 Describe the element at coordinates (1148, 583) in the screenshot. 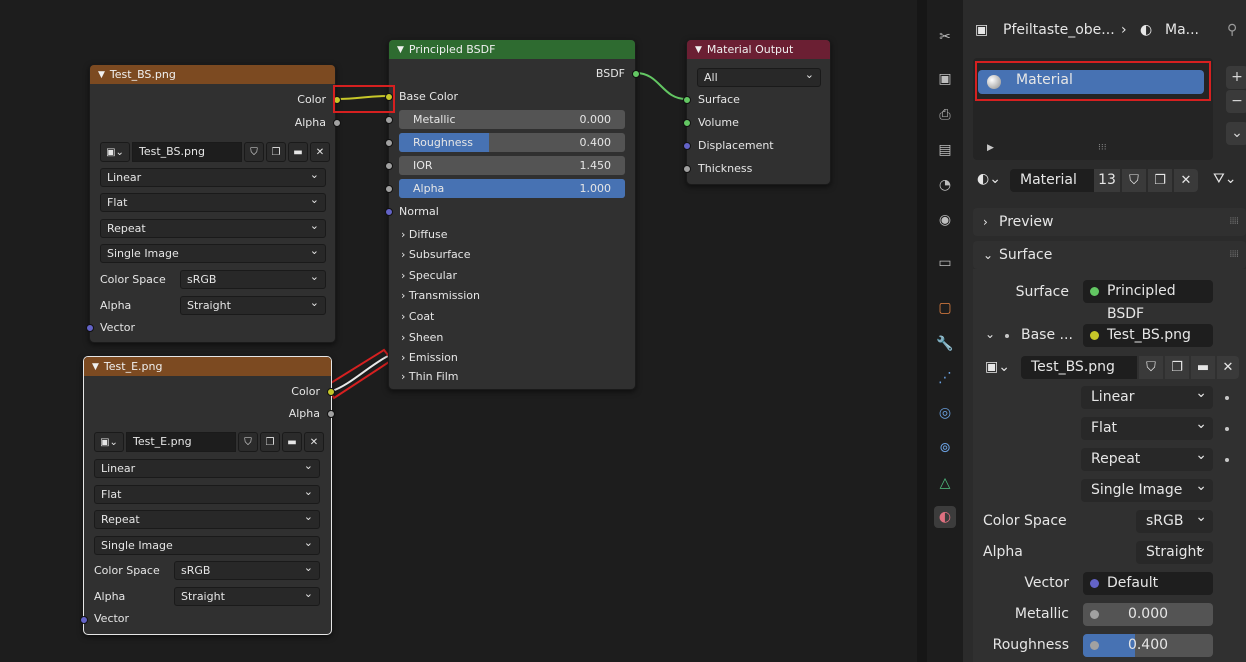

I see `vector-field: Default` at that location.